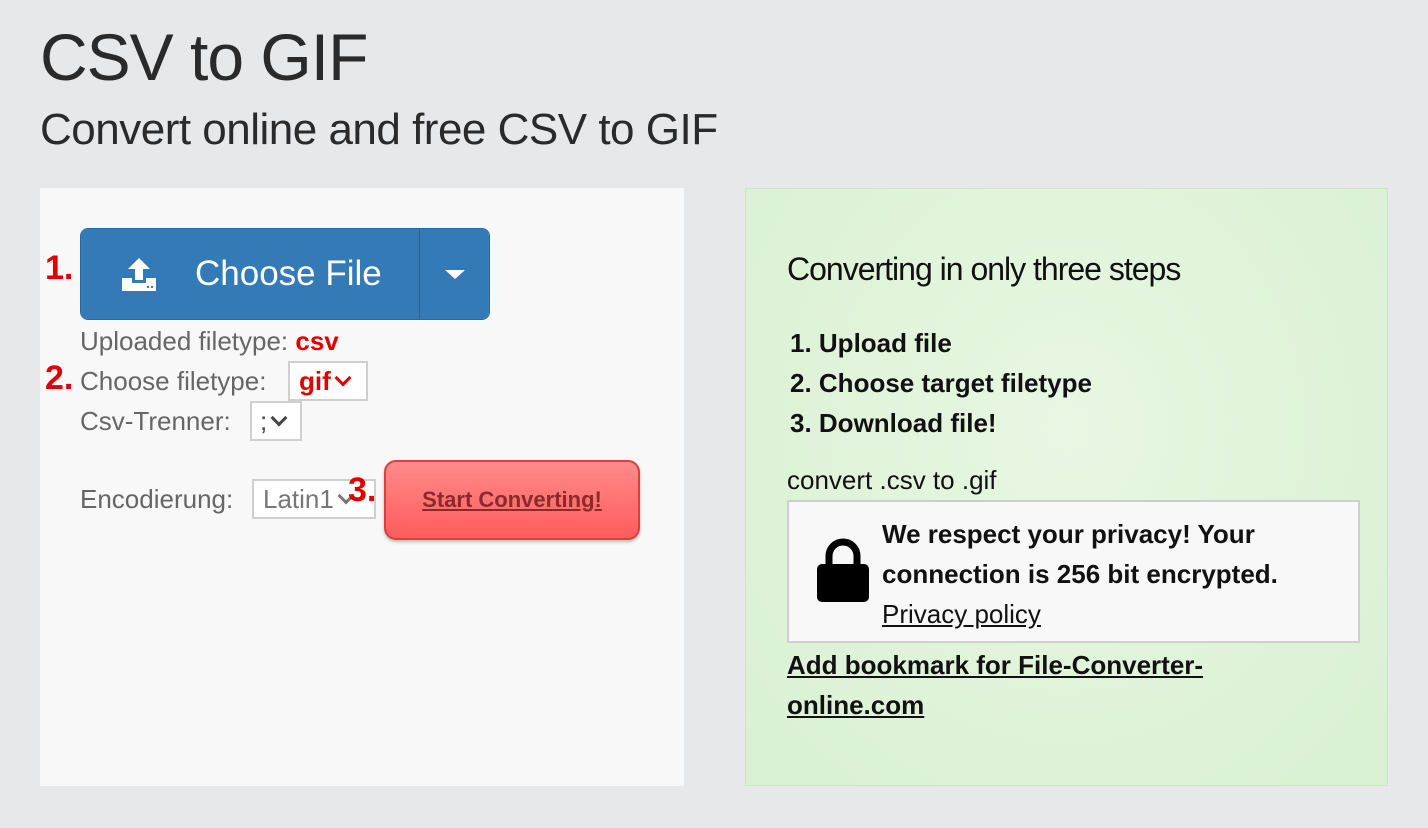  What do you see at coordinates (362, 490) in the screenshot?
I see `step-number-3: 3.` at bounding box center [362, 490].